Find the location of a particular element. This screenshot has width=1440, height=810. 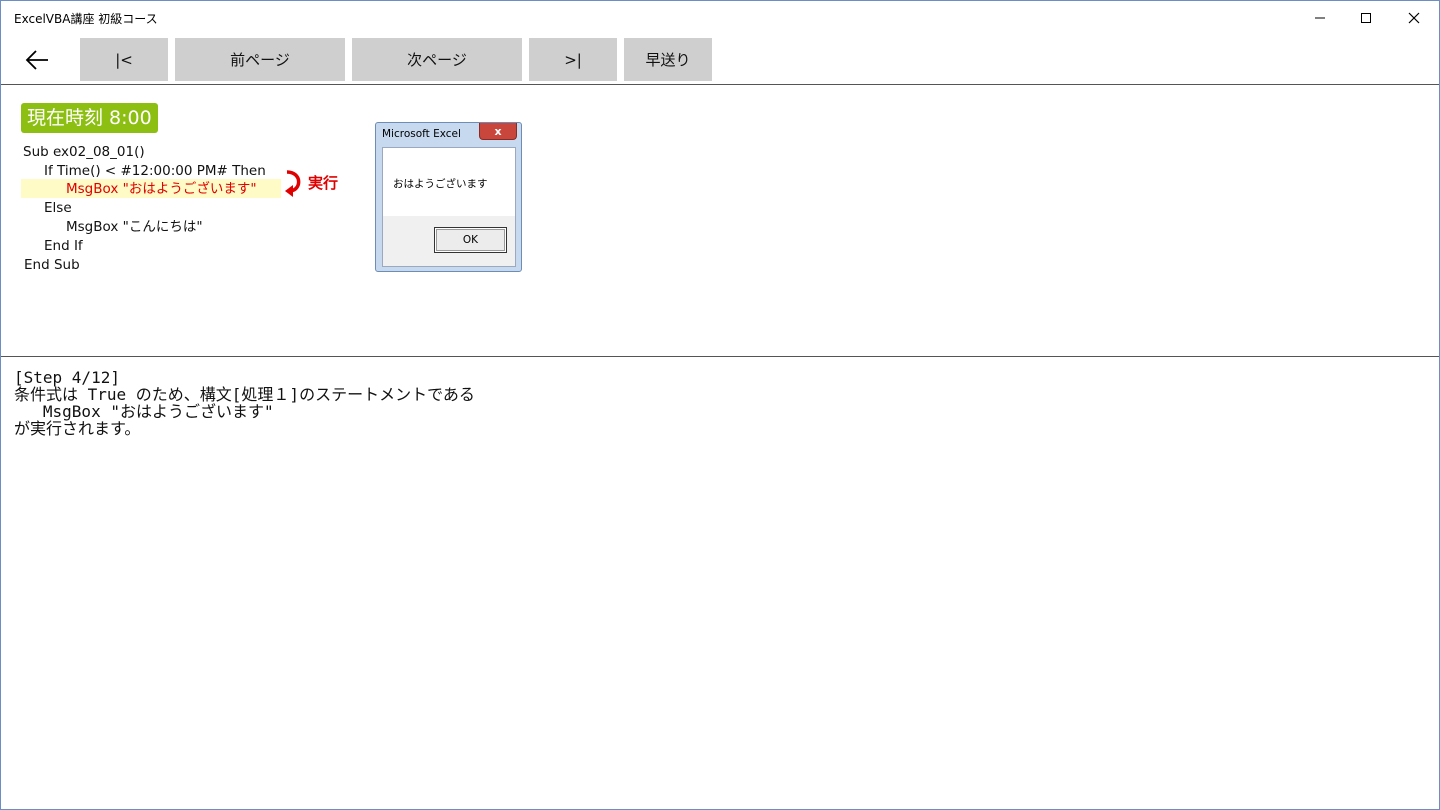

back-button is located at coordinates (37, 60).